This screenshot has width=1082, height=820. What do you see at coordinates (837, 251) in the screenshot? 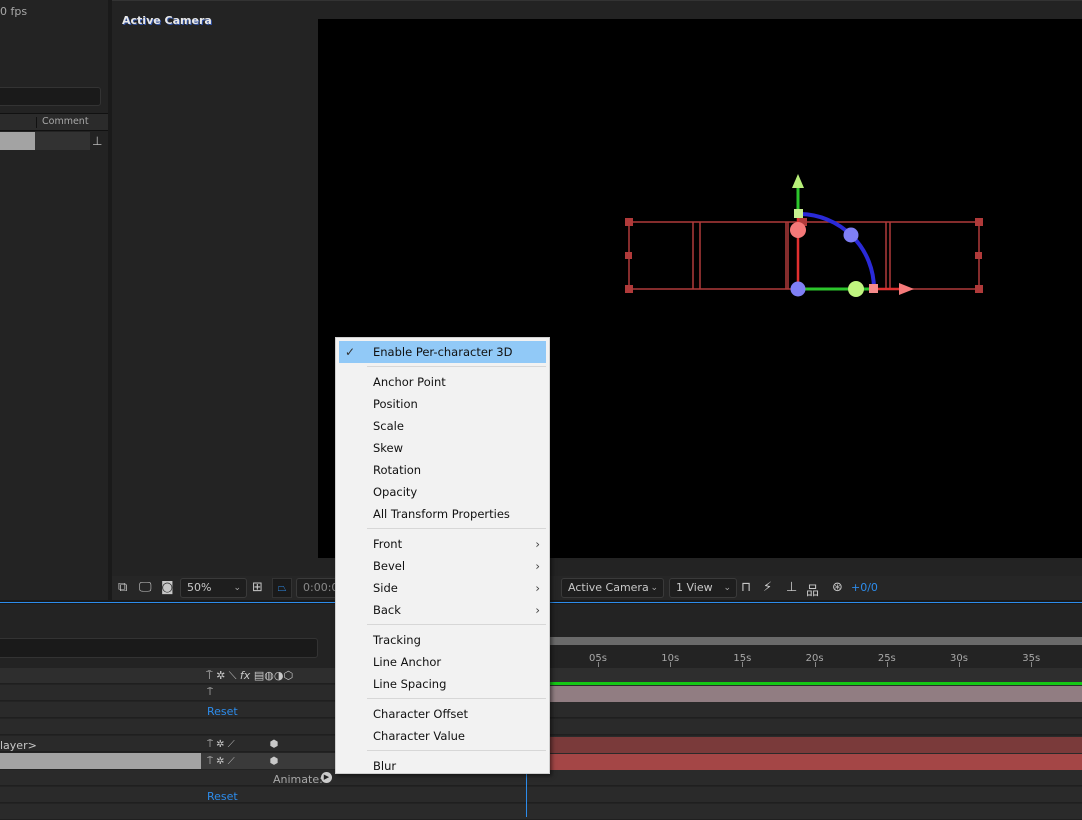
I see `rotation-arc` at bounding box center [837, 251].